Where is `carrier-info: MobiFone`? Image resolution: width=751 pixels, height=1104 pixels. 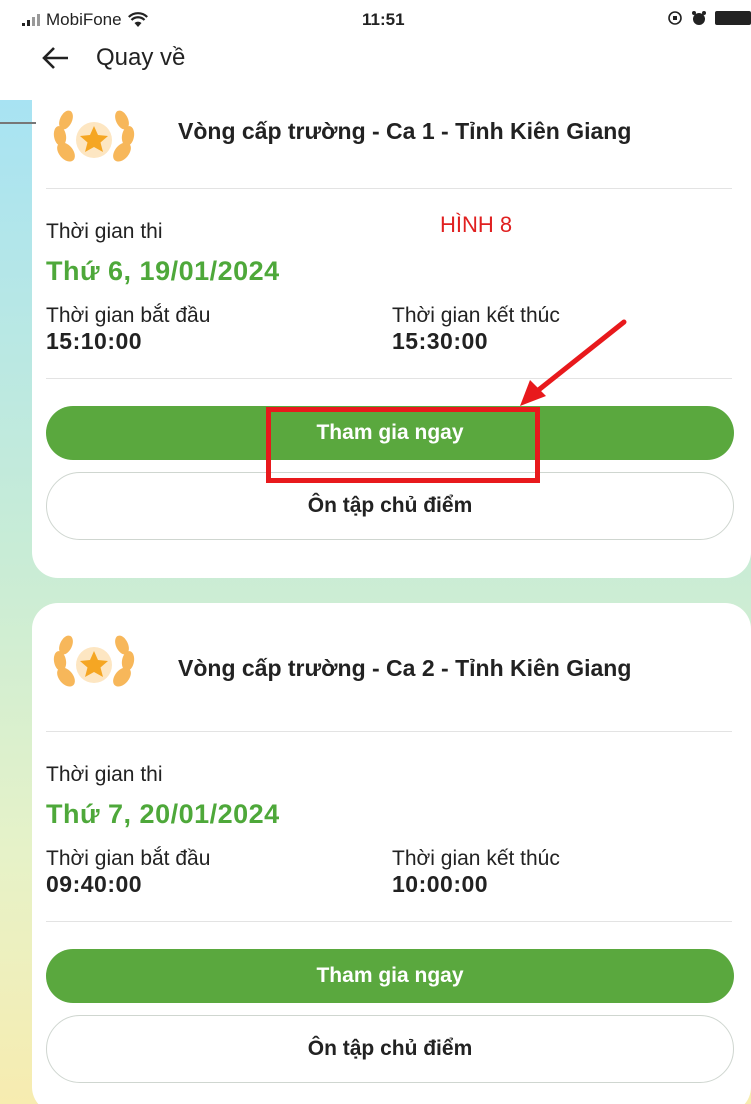 carrier-info: MobiFone is located at coordinates (85, 20).